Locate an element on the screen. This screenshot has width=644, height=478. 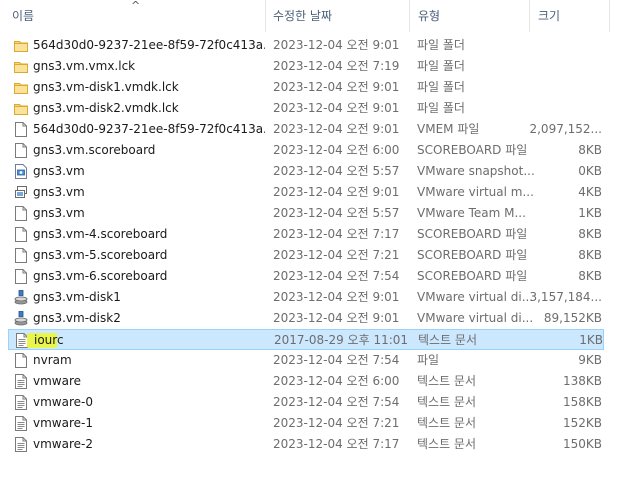
file-name: vmware is located at coordinates (57, 381).